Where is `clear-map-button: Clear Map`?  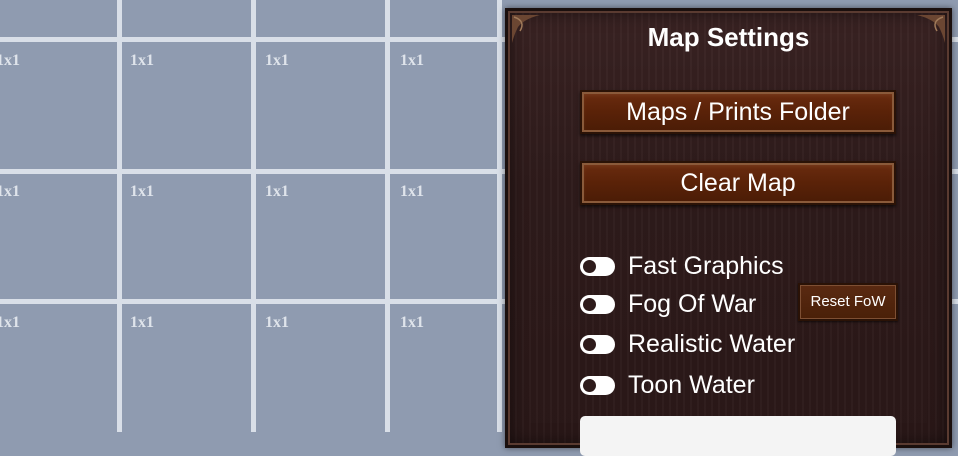 clear-map-button: Clear Map is located at coordinates (738, 183).